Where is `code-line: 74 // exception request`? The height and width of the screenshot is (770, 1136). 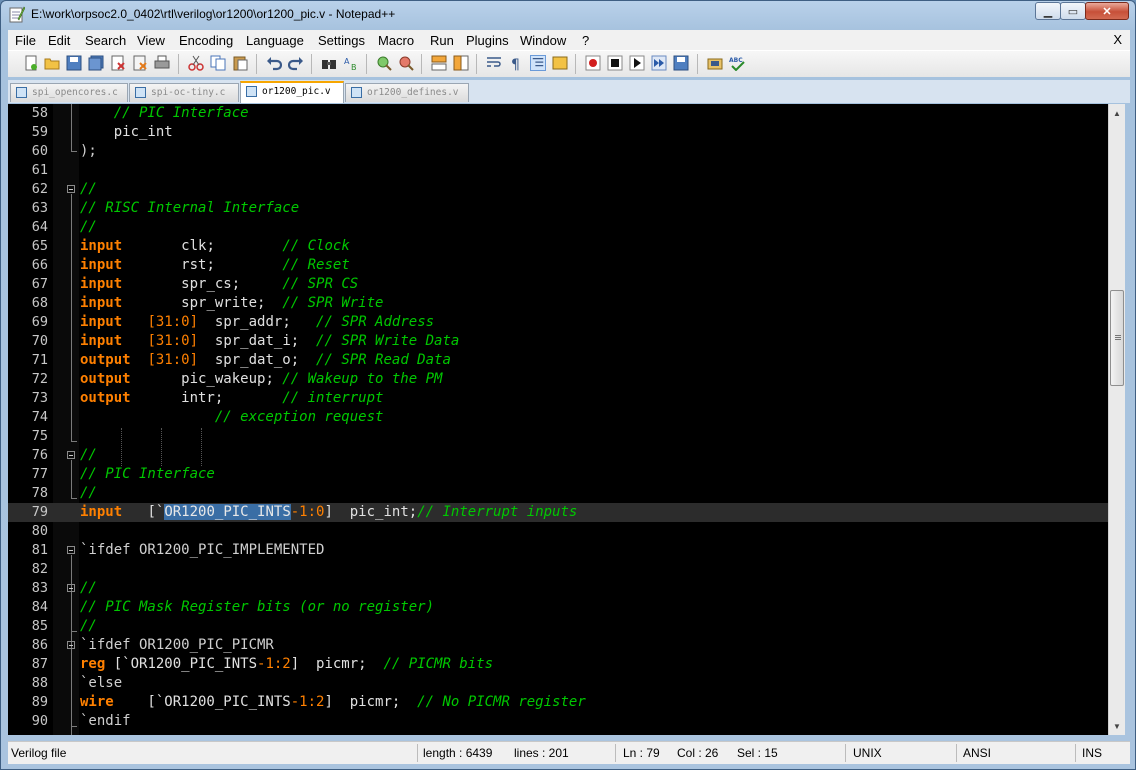
code-line: 74 // exception request is located at coordinates (558, 417).